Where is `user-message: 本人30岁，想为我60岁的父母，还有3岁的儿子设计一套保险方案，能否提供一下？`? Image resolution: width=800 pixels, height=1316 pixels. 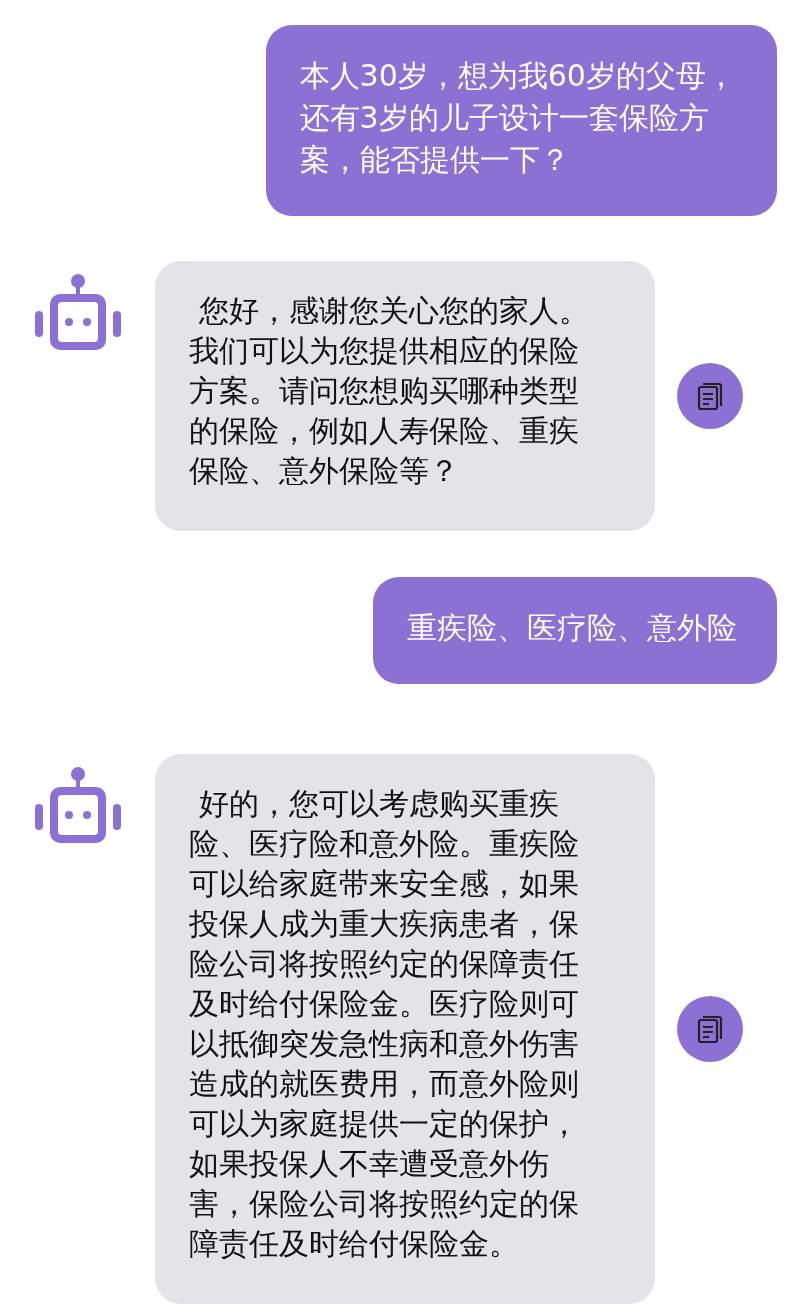
user-message: 本人30岁，想为我60岁的父母，还有3岁的儿子设计一套保险方案，能否提供一下？ is located at coordinates (521, 120).